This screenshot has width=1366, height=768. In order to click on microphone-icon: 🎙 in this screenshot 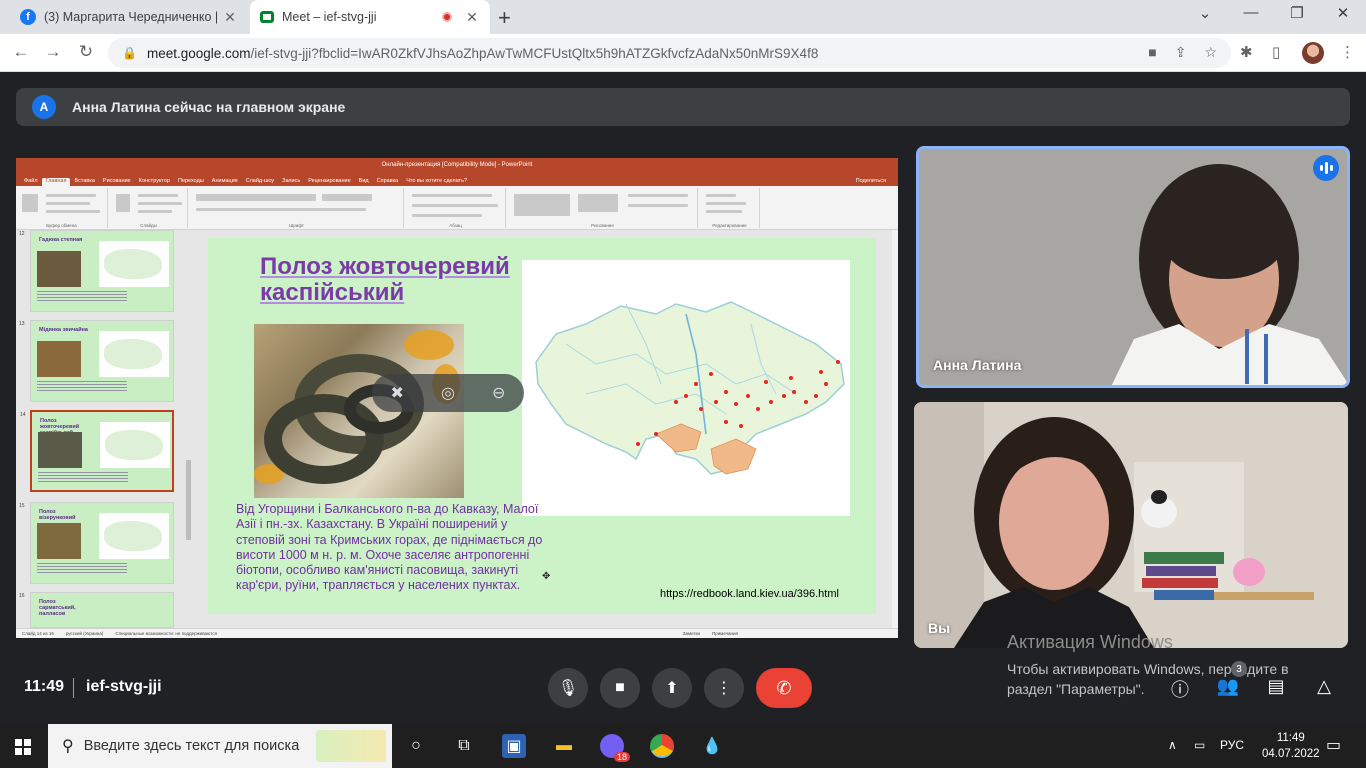, I will do `click(568, 688)`.